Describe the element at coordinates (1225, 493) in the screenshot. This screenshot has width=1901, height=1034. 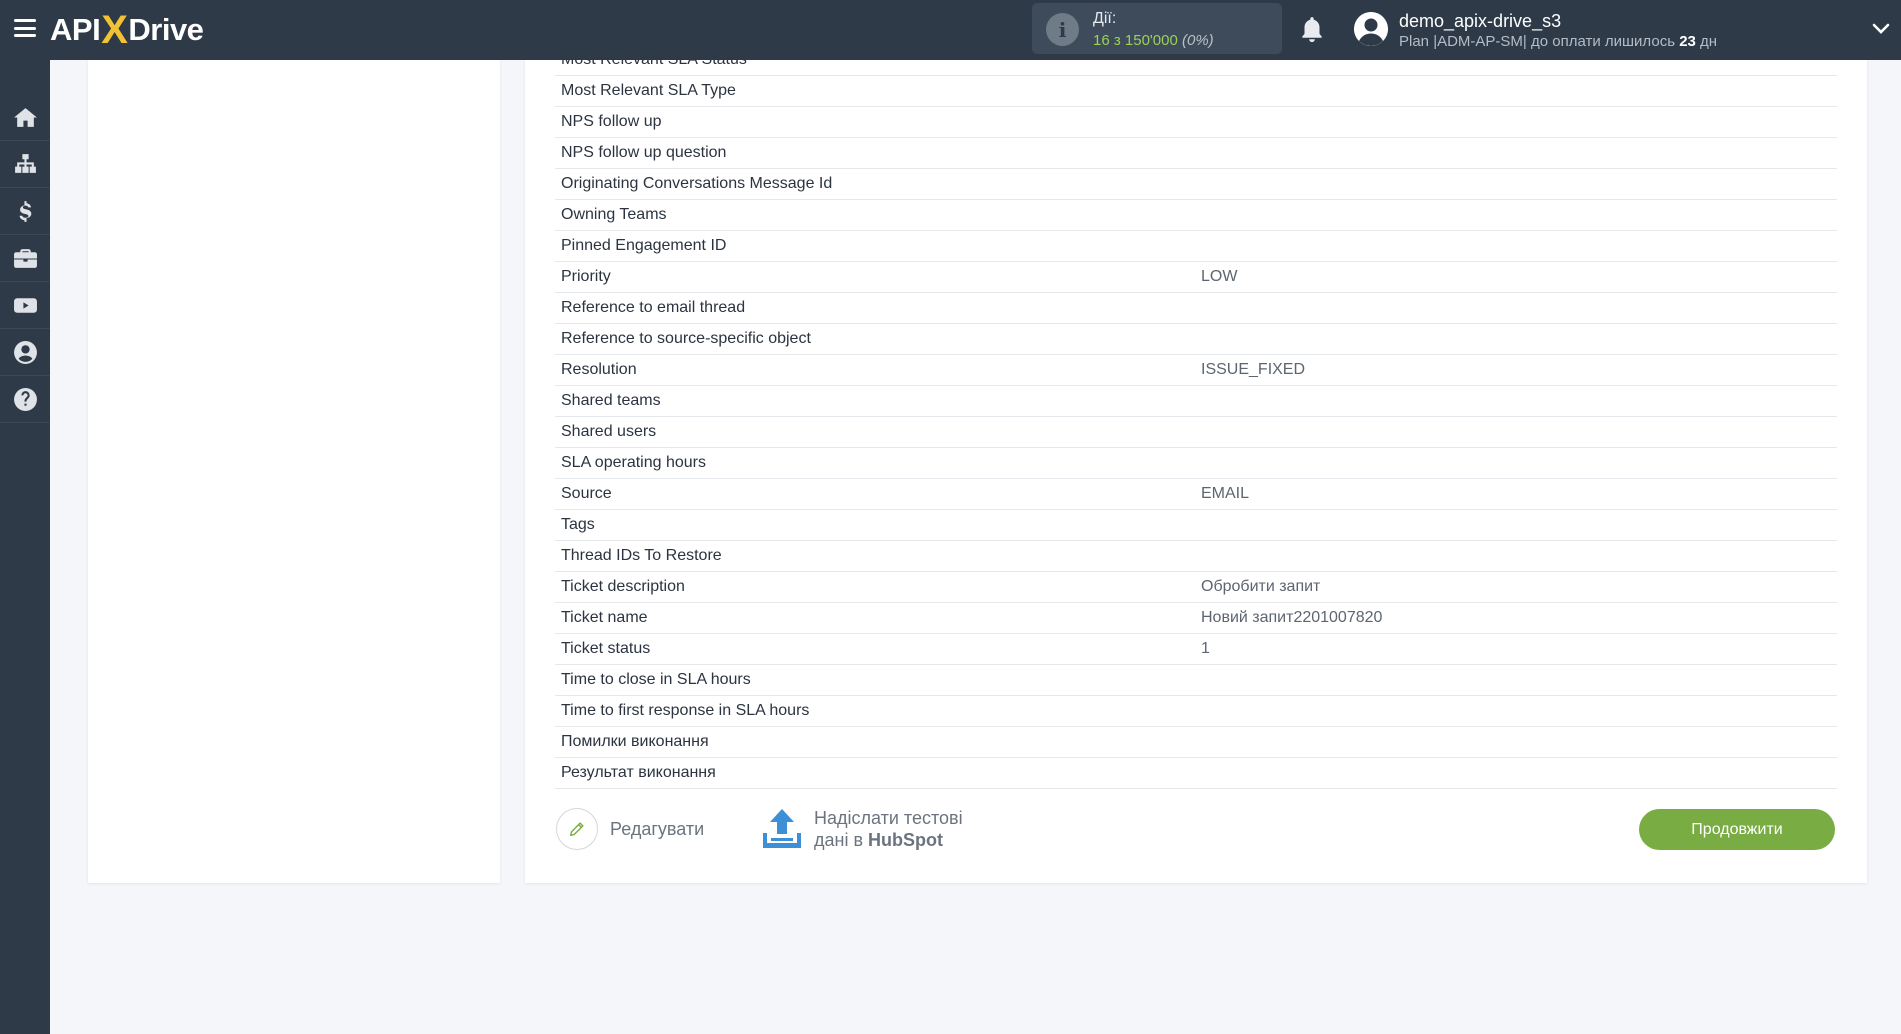
I see `field-value: EMAIL` at that location.